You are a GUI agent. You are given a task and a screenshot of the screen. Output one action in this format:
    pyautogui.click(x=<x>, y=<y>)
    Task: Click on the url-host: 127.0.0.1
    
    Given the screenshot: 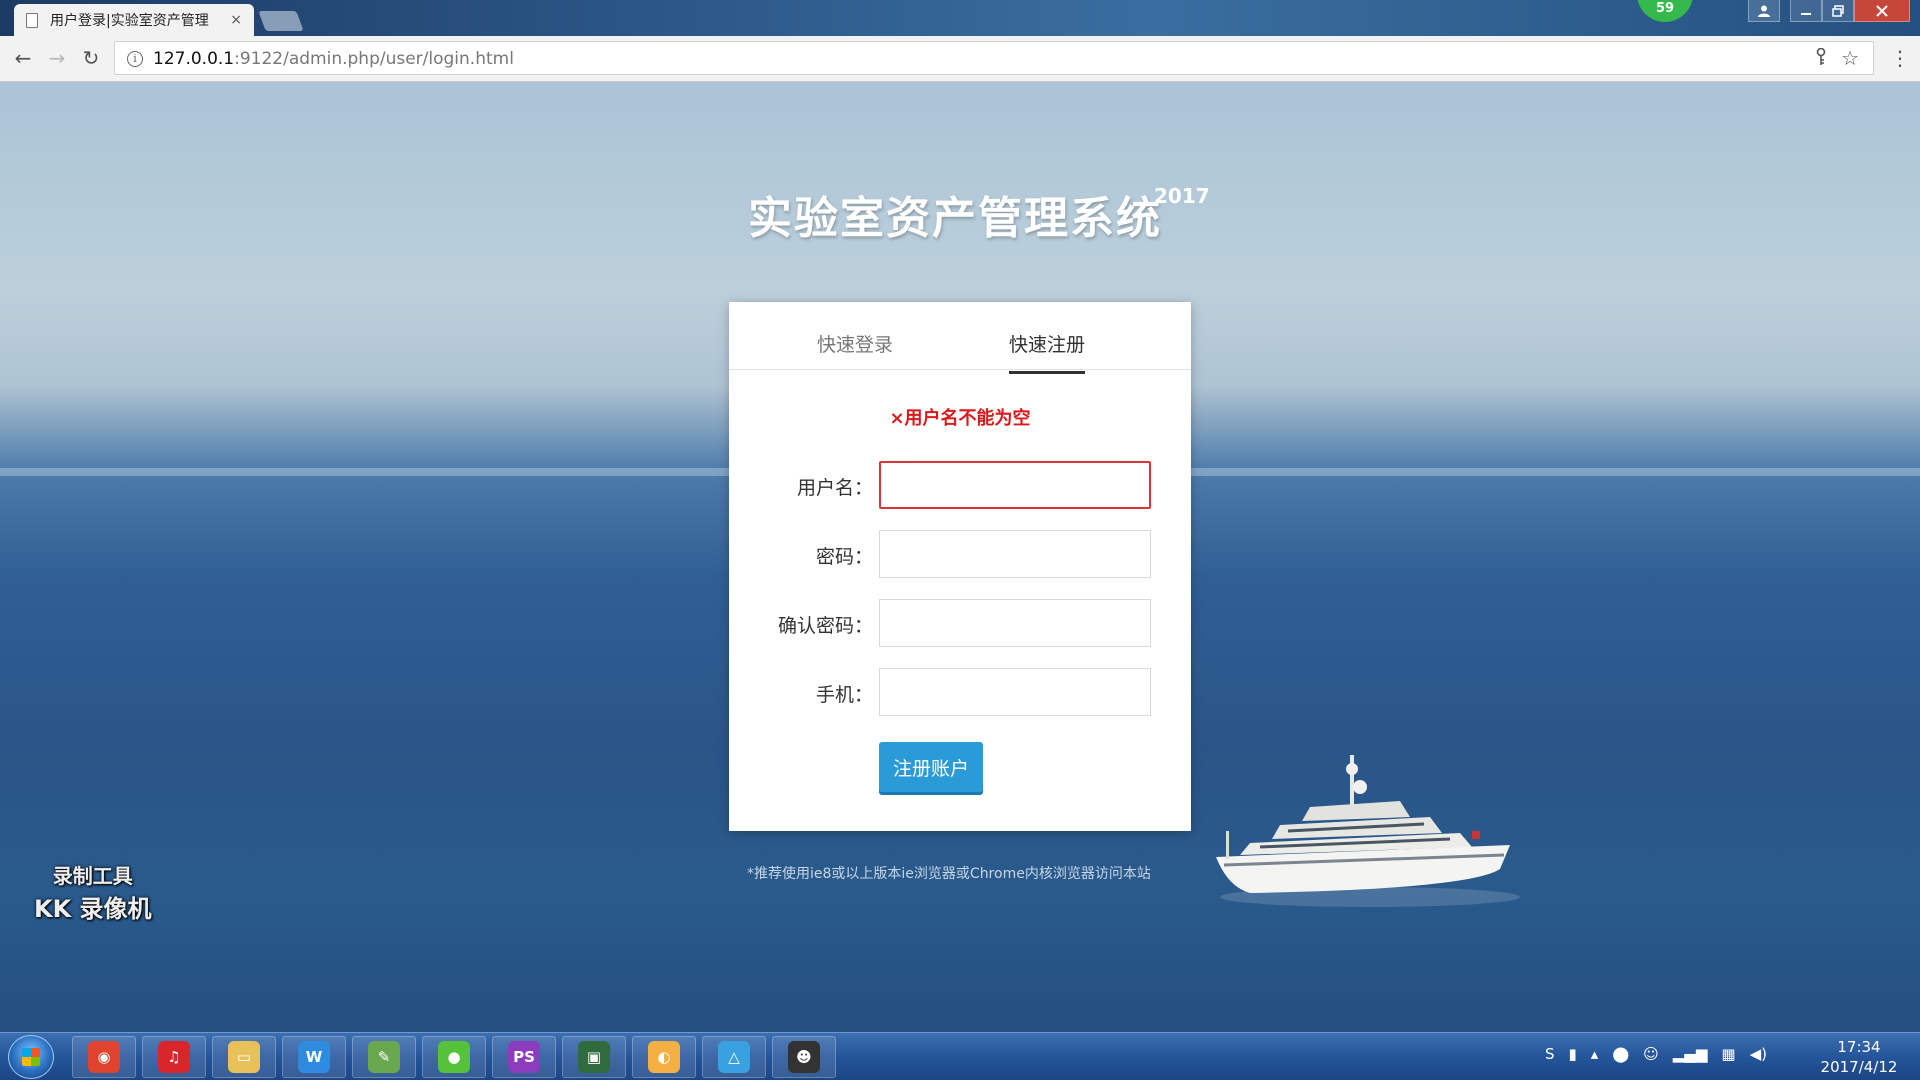 What is the action you would take?
    pyautogui.click(x=194, y=59)
    